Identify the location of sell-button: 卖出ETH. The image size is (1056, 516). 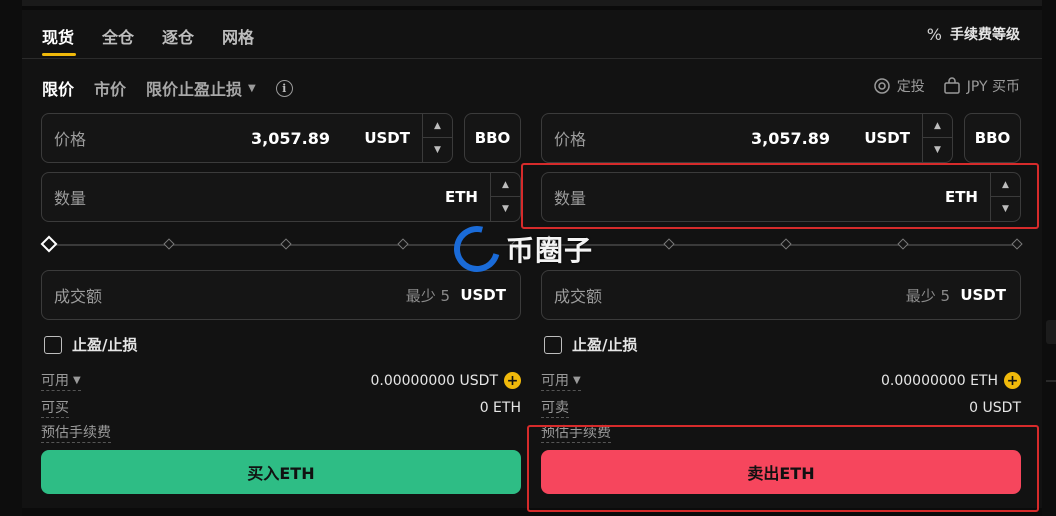
(781, 472).